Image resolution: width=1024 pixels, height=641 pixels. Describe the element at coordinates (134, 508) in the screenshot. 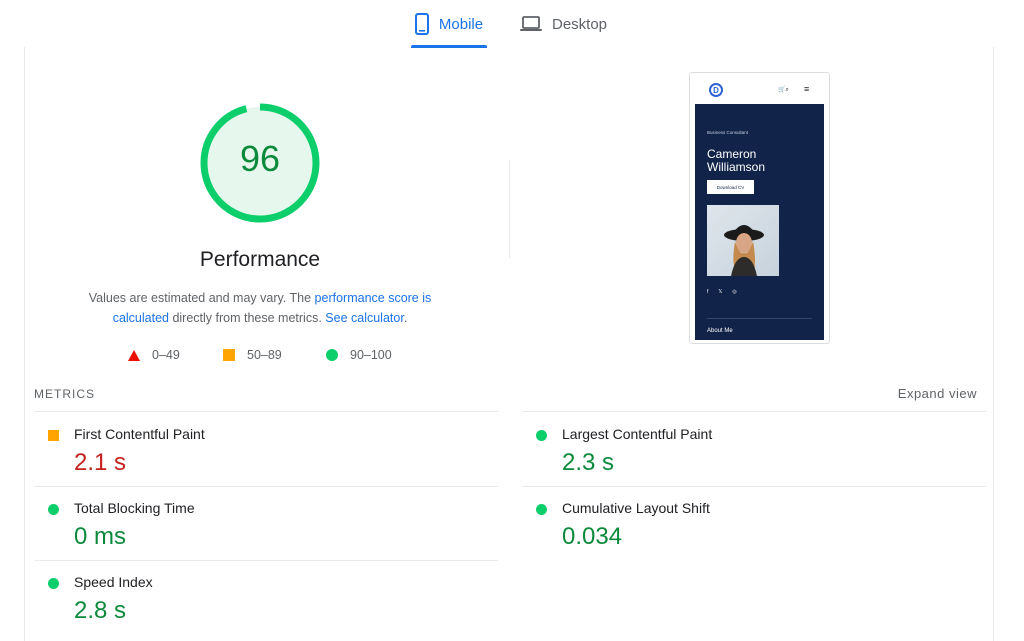

I see `metric-name: Total Blocking Time` at that location.